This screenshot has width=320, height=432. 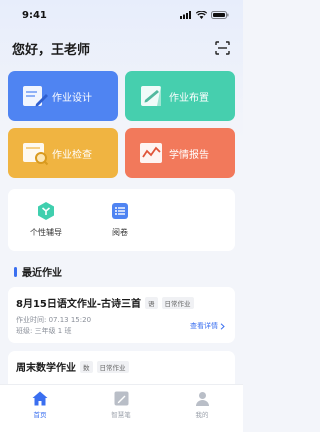 I want to click on tab-home: 首页, so click(x=40, y=405).